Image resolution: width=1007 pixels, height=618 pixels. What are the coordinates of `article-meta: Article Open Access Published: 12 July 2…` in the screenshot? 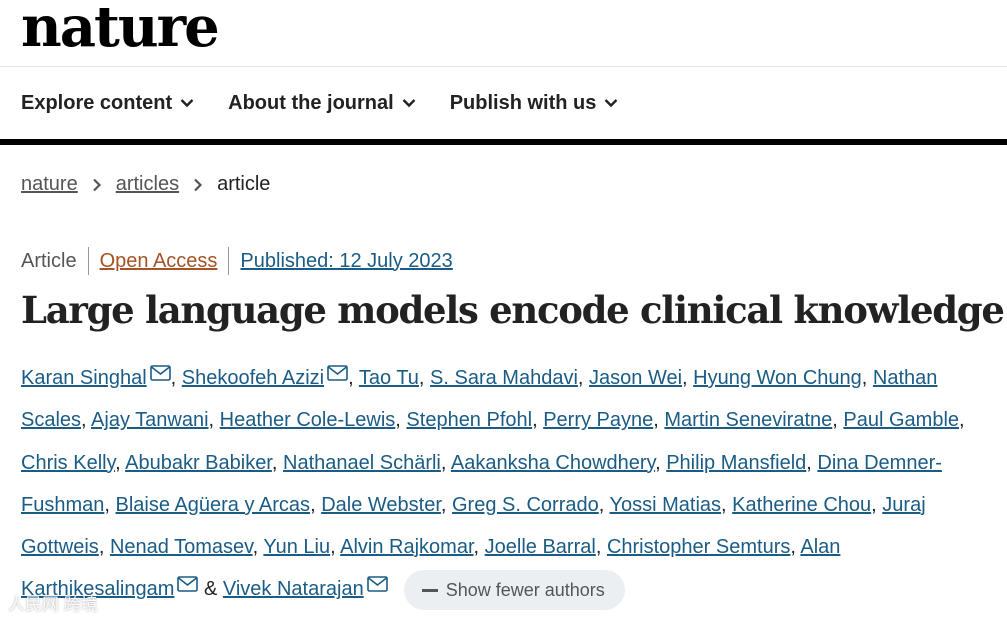 It's located at (237, 261).